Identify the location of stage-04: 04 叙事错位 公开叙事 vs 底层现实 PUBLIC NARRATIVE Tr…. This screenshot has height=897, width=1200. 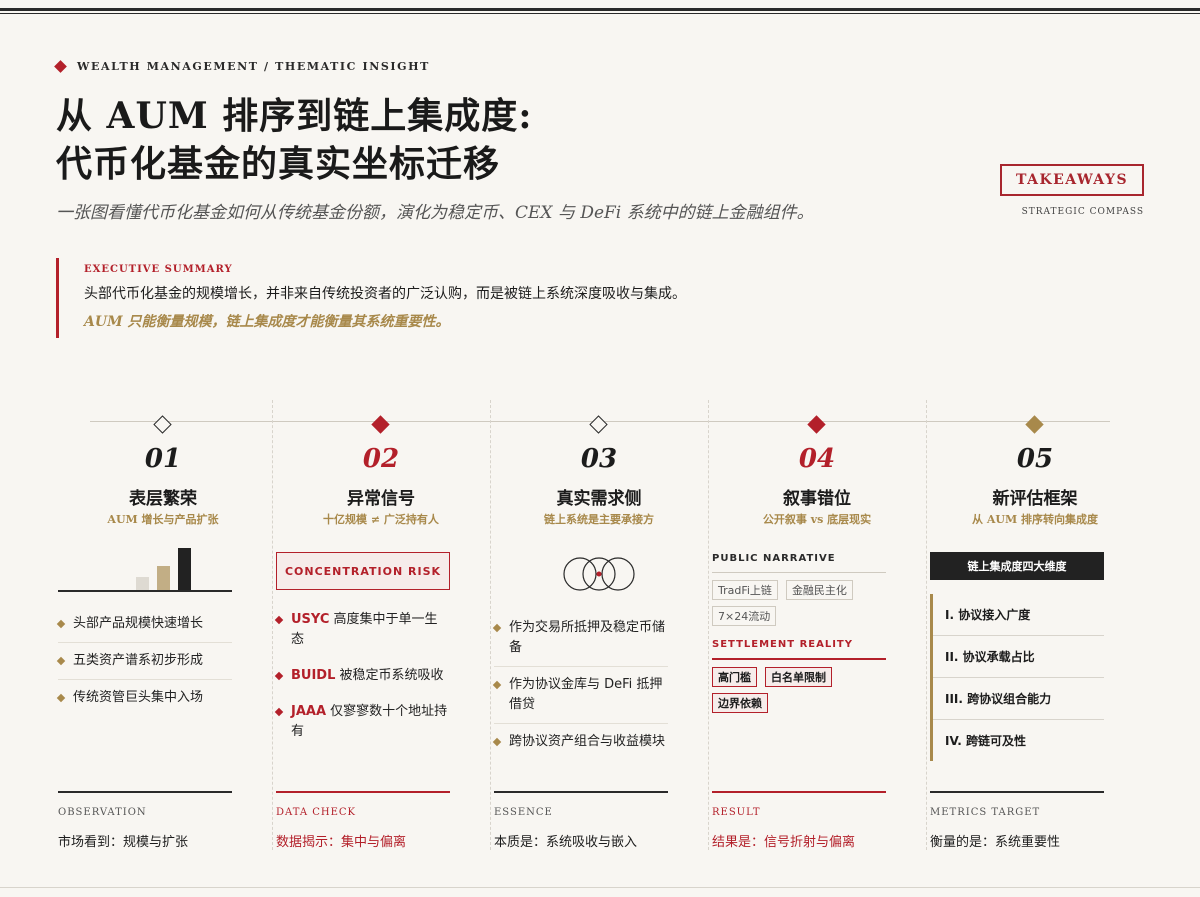
(817, 630).